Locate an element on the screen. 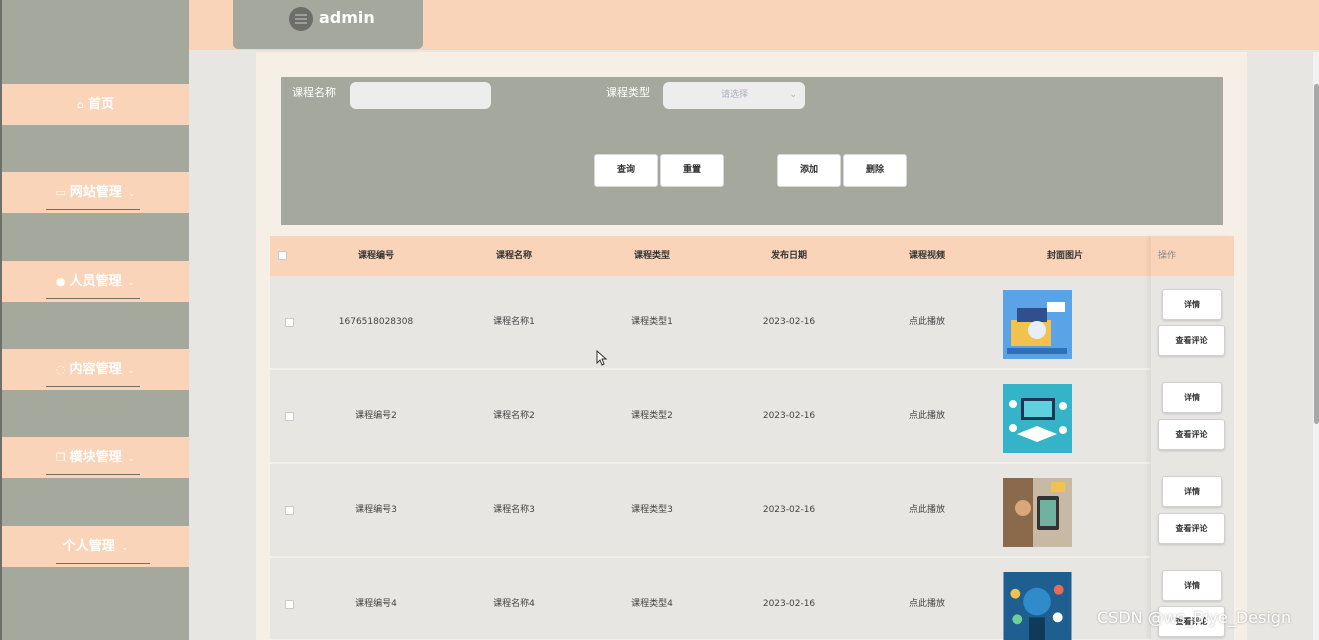  cell-code: 1676518028308 is located at coordinates (376, 322).